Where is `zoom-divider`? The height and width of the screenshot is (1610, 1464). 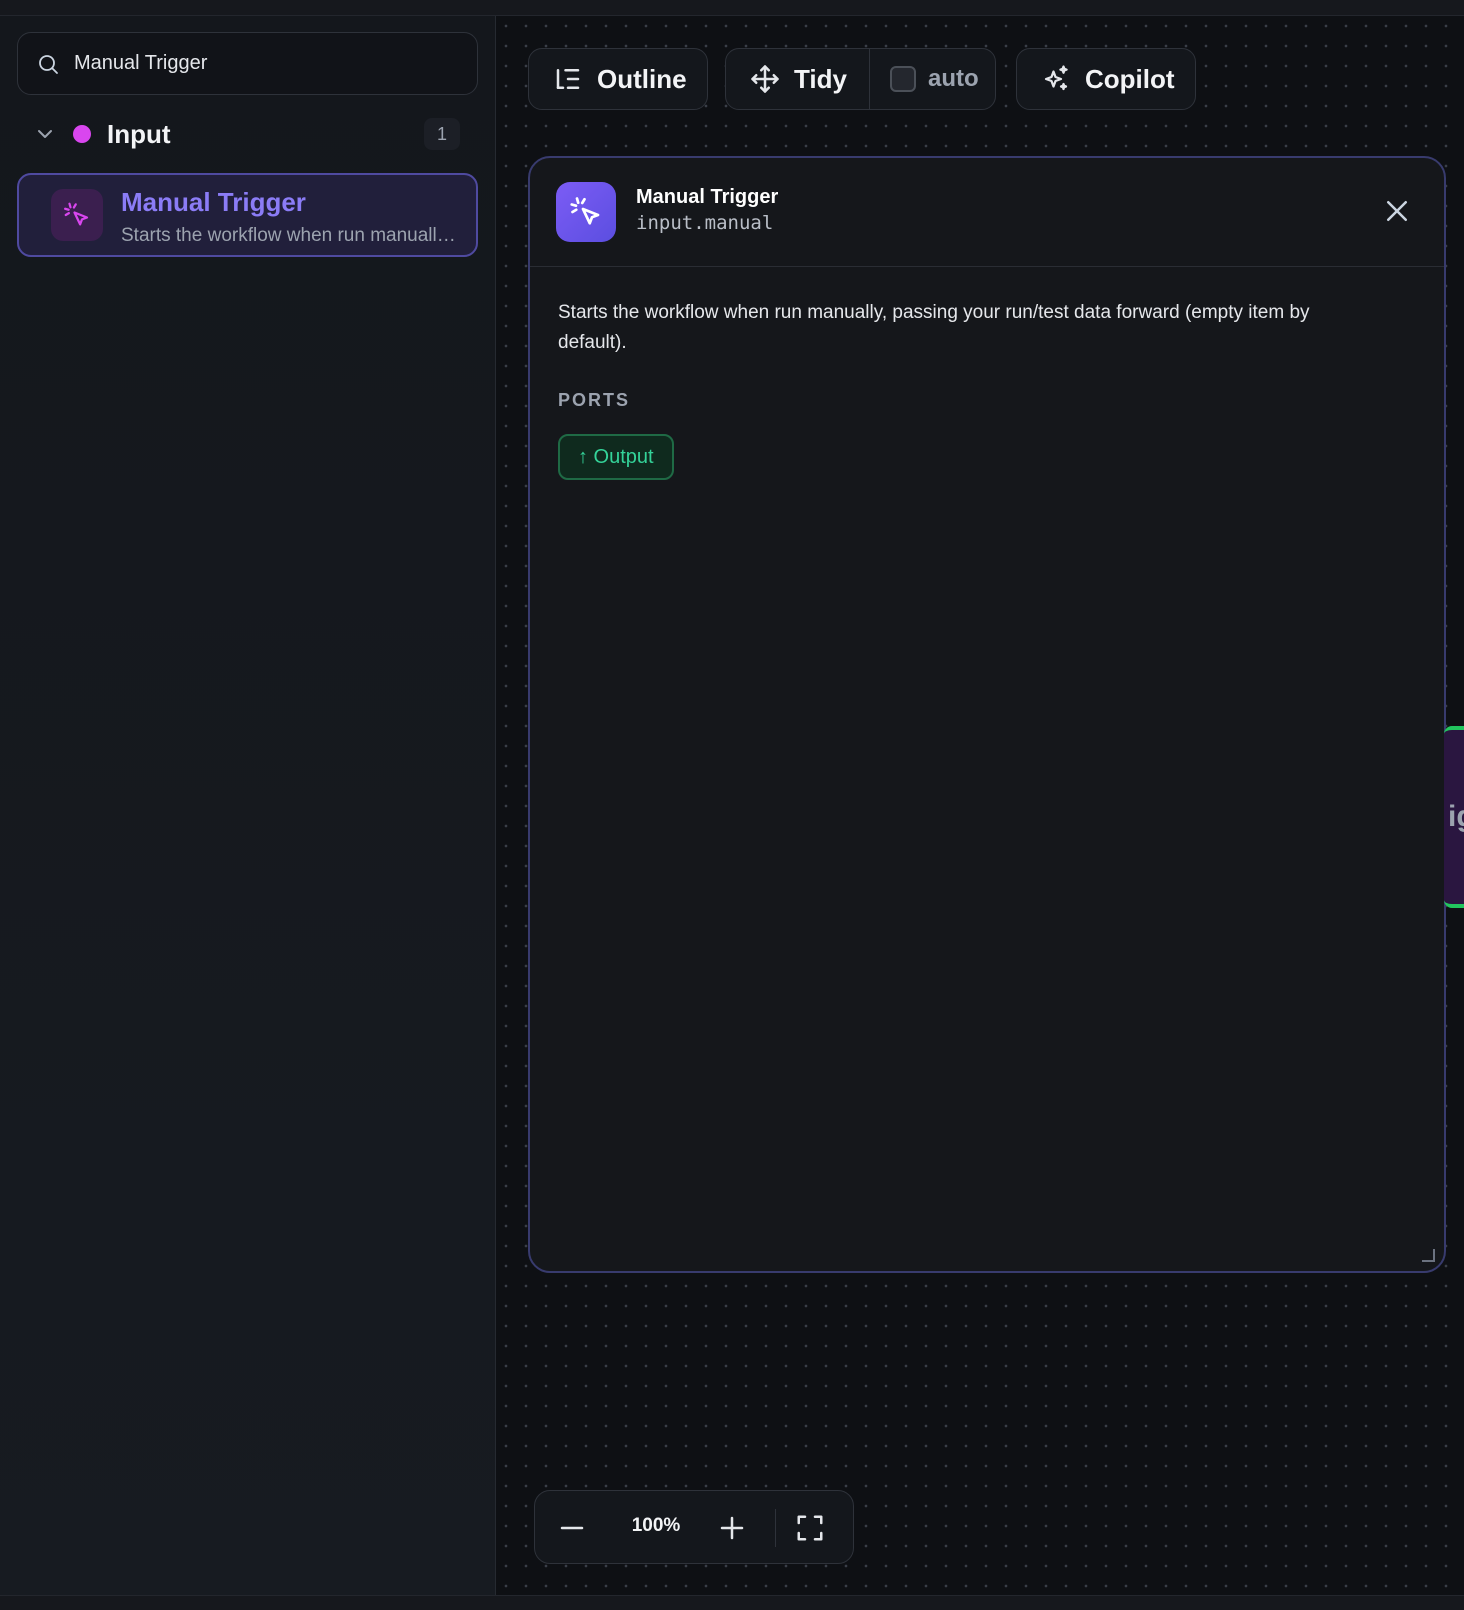 zoom-divider is located at coordinates (775, 1528).